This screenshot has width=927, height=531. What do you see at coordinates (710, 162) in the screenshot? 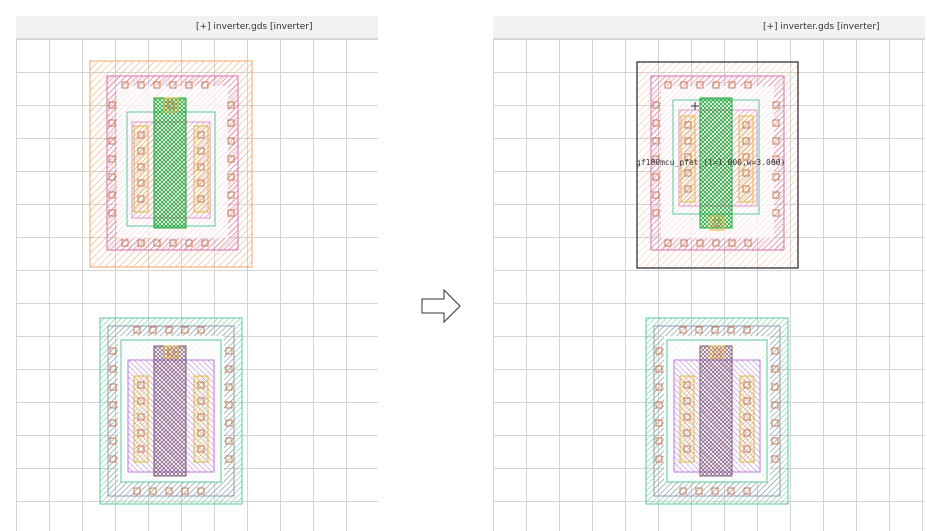
I see `cell-instance-label: gf180mcu_pfet_(l=1.000,w=3.000)` at bounding box center [710, 162].